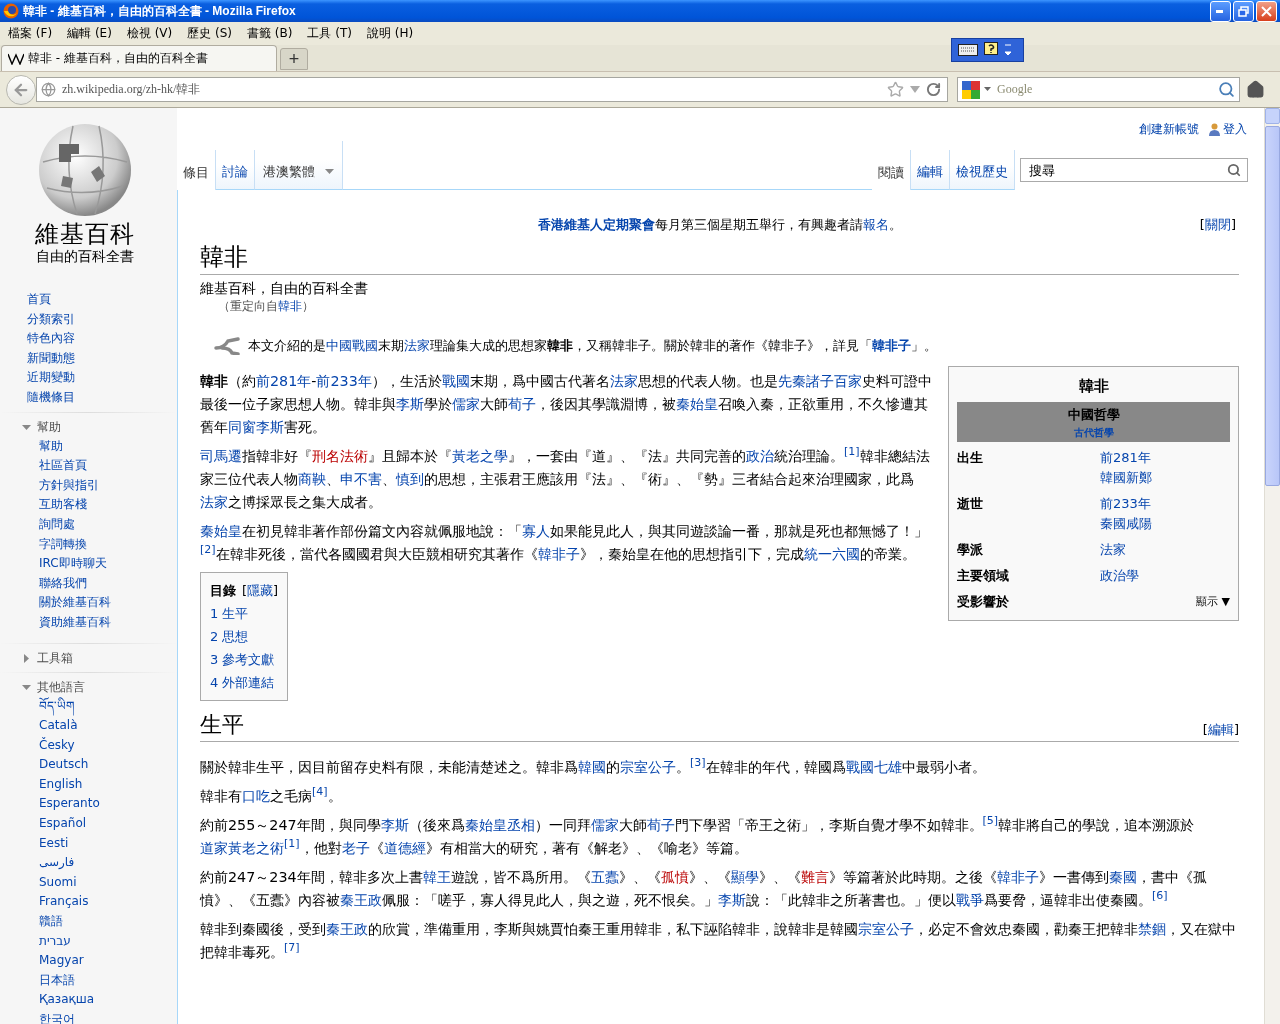  Describe the element at coordinates (102, 378) in the screenshot. I see `sidebar-link: 近期變動` at that location.